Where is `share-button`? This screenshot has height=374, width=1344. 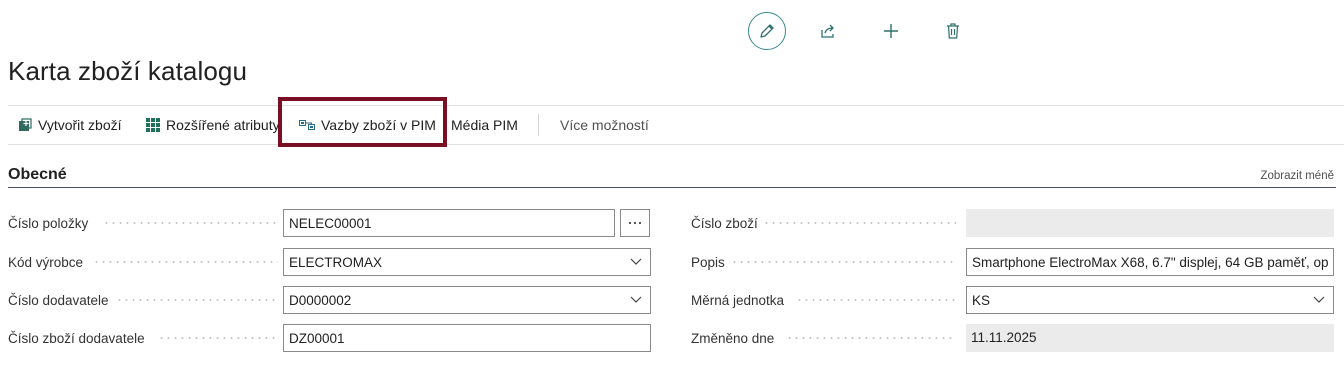 share-button is located at coordinates (828, 31).